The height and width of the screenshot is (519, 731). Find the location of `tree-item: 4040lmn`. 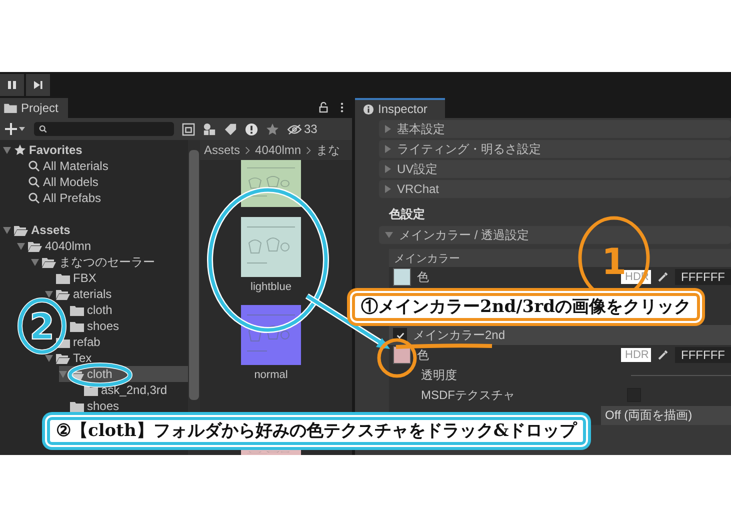

tree-item: 4040lmn is located at coordinates (102, 246).